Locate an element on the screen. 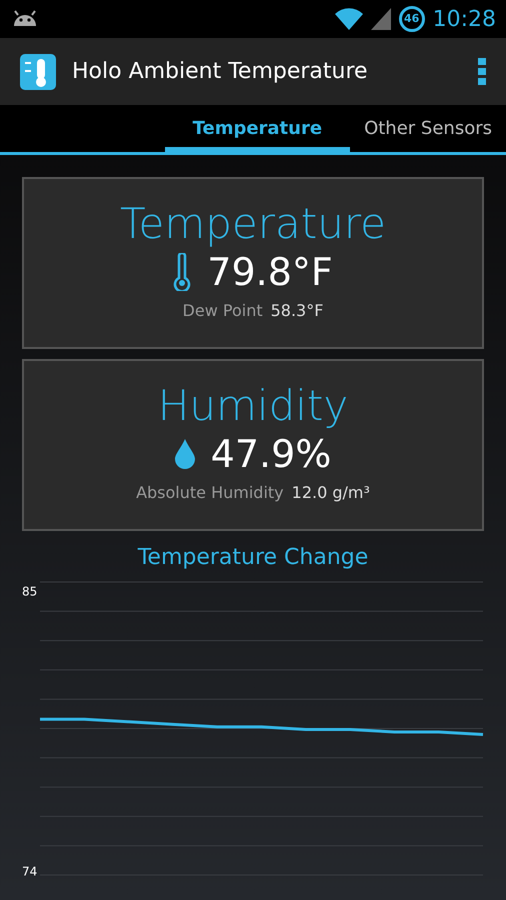 This screenshot has height=900, width=506. signal-icon is located at coordinates (380, 19).